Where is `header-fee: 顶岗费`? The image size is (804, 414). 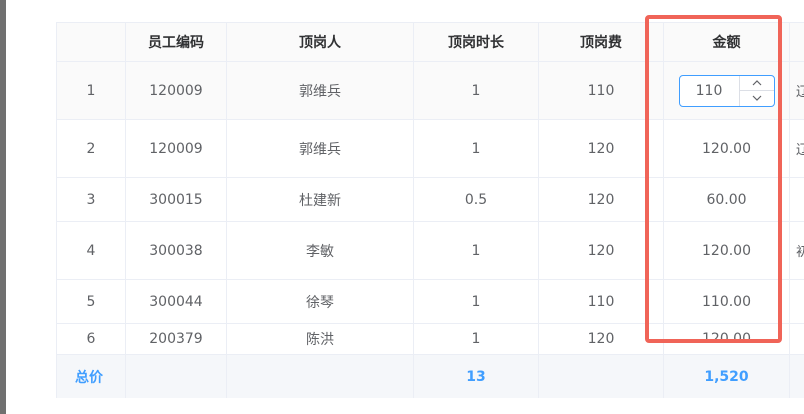 header-fee: 顶岗费 is located at coordinates (601, 42).